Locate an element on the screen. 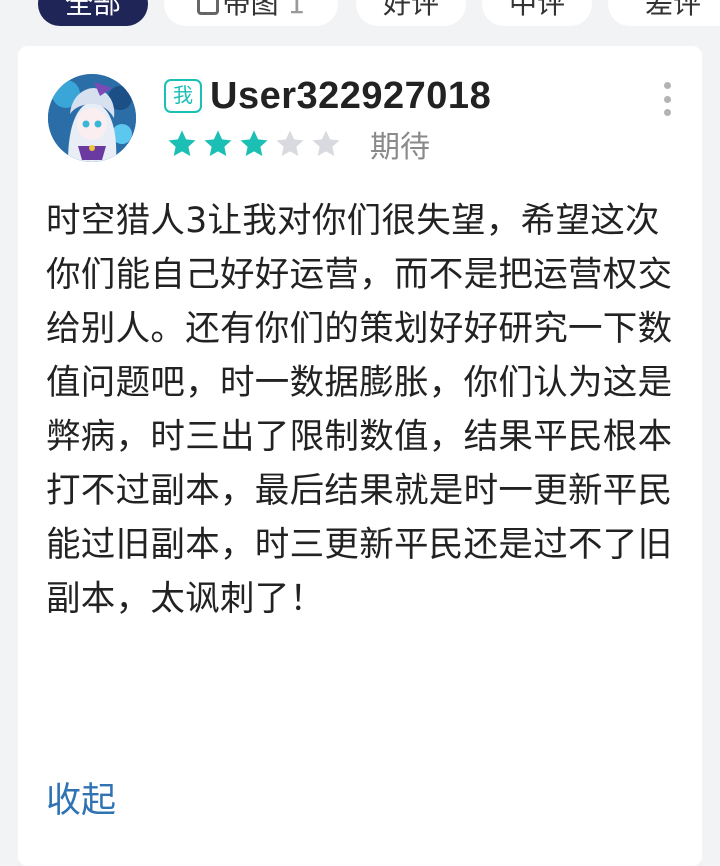  filter-positive-chip: 好评 is located at coordinates (411, 13).